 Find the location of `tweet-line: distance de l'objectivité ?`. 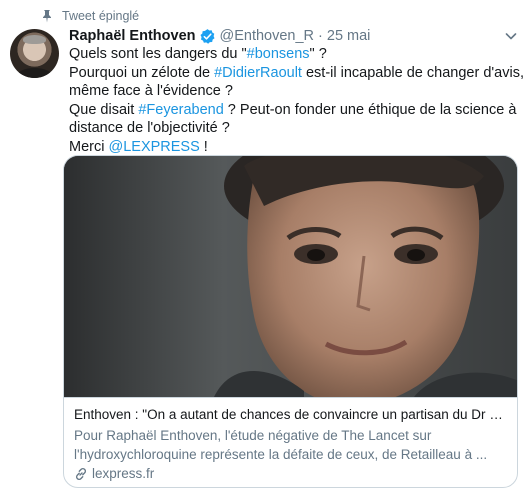

tweet-line: distance de l'objectivité ? is located at coordinates (149, 128).